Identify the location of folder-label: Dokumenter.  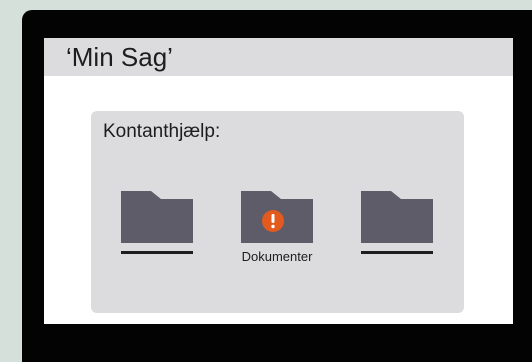
(277, 256).